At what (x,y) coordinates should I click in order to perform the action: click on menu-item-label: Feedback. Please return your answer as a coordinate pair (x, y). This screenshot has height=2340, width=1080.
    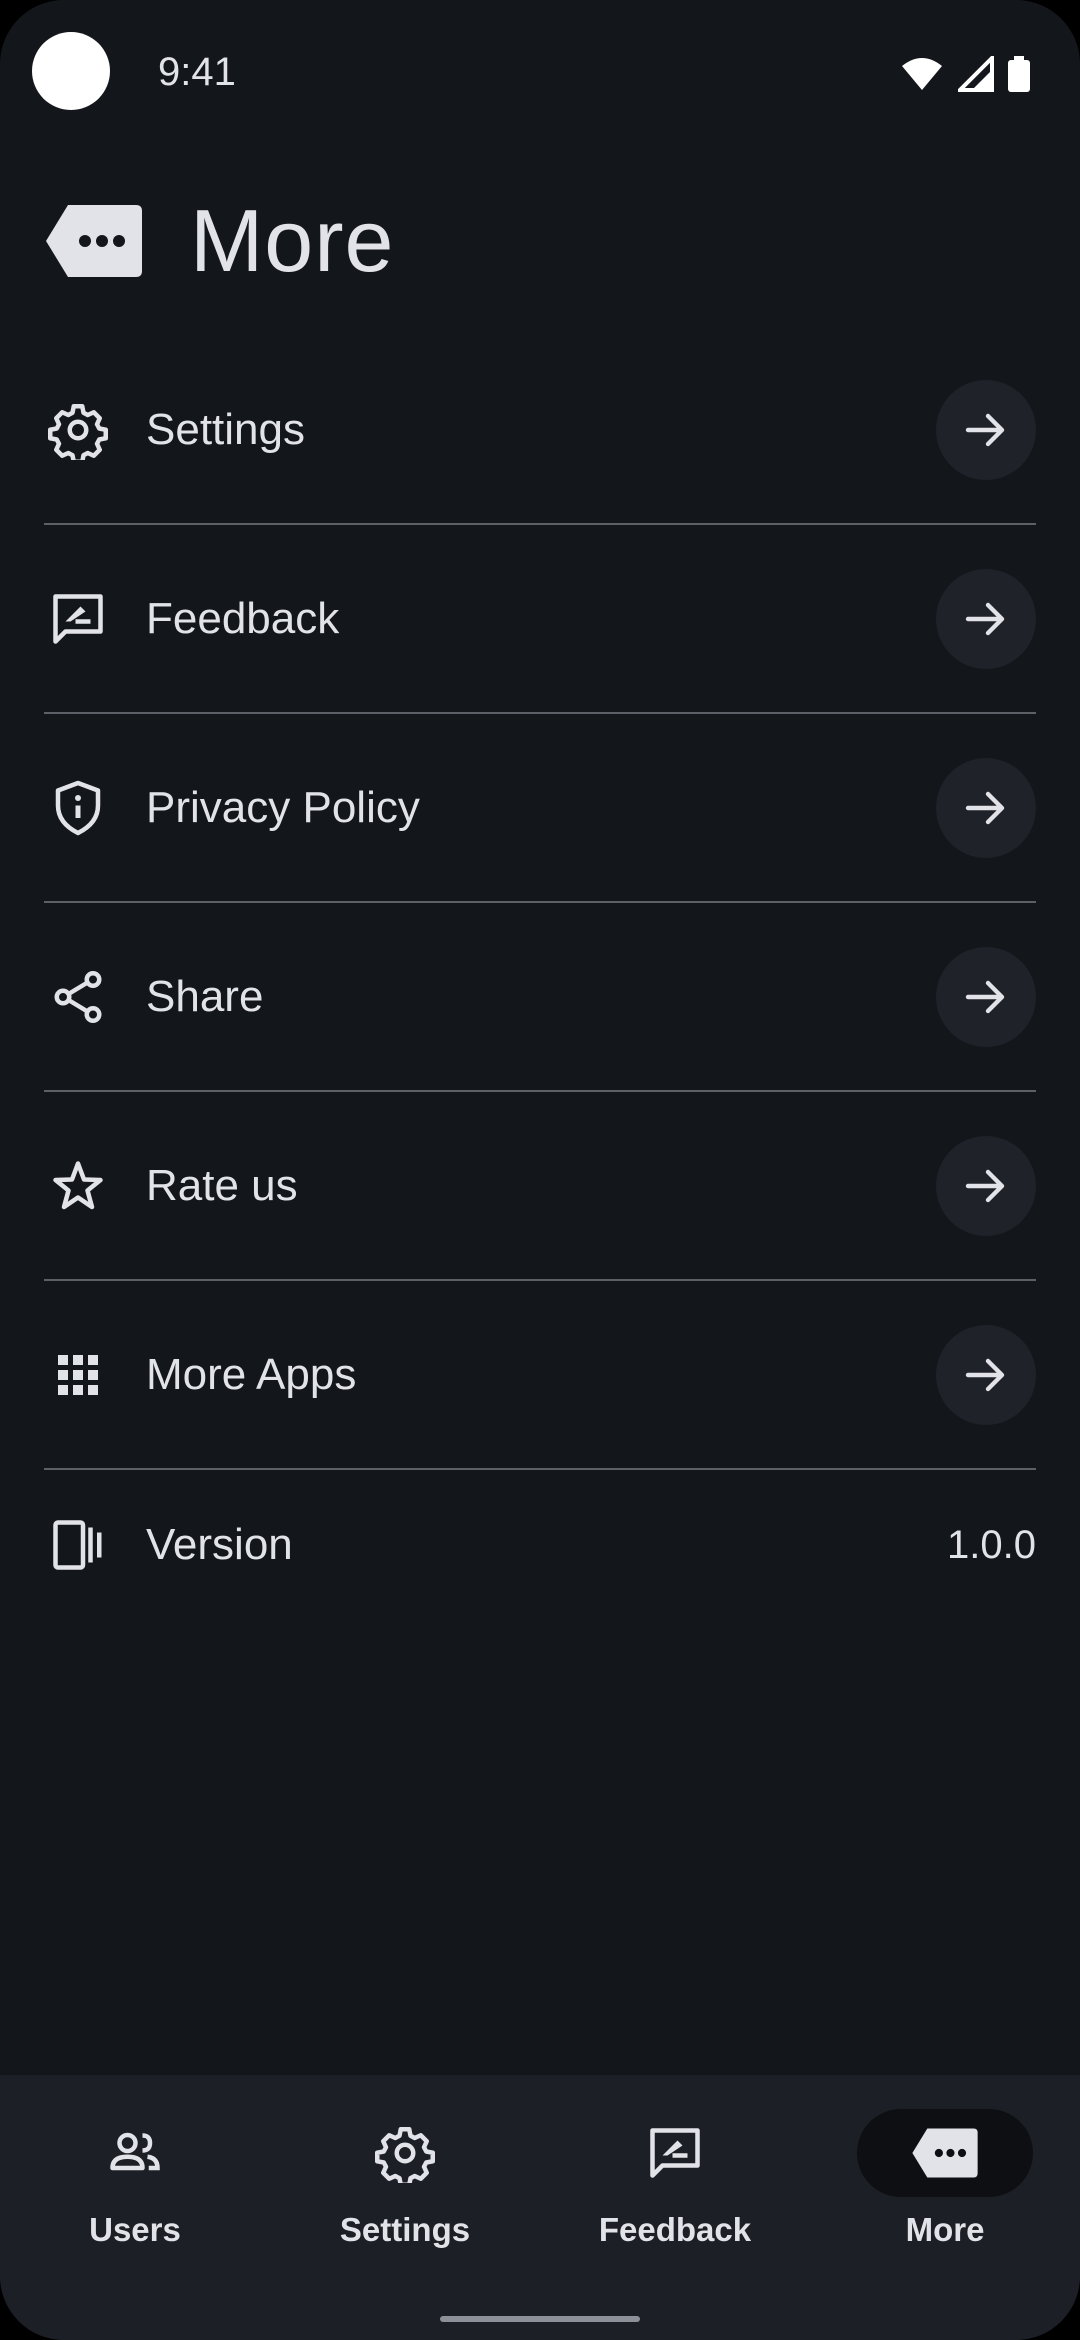
    Looking at the image, I should click on (243, 618).